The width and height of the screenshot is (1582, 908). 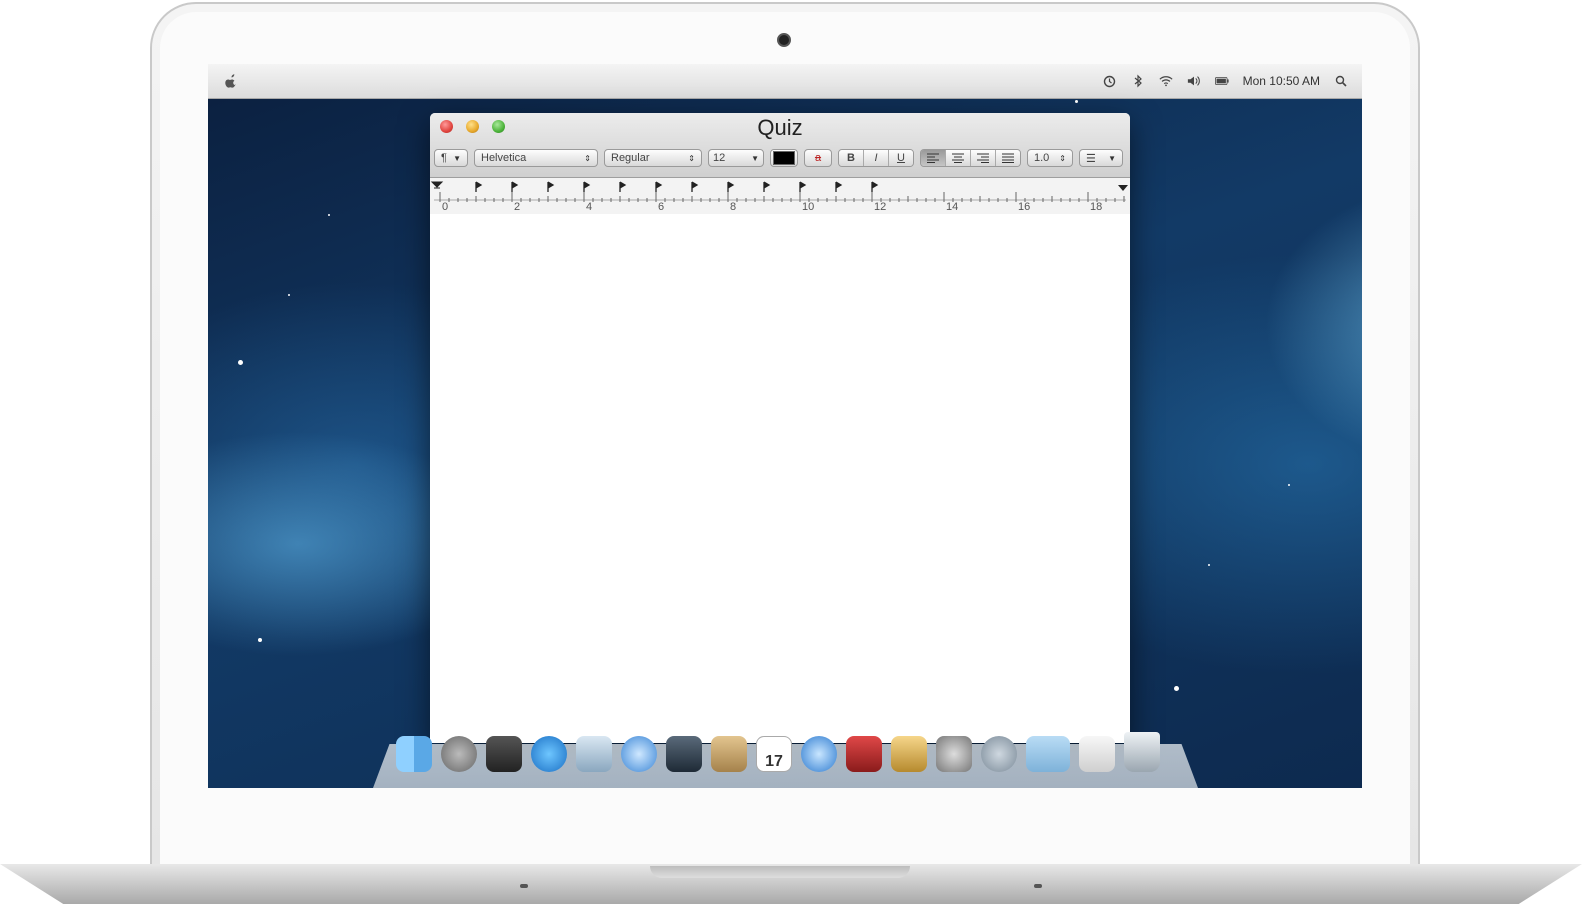 I want to click on text-color-swatch, so click(x=784, y=158).